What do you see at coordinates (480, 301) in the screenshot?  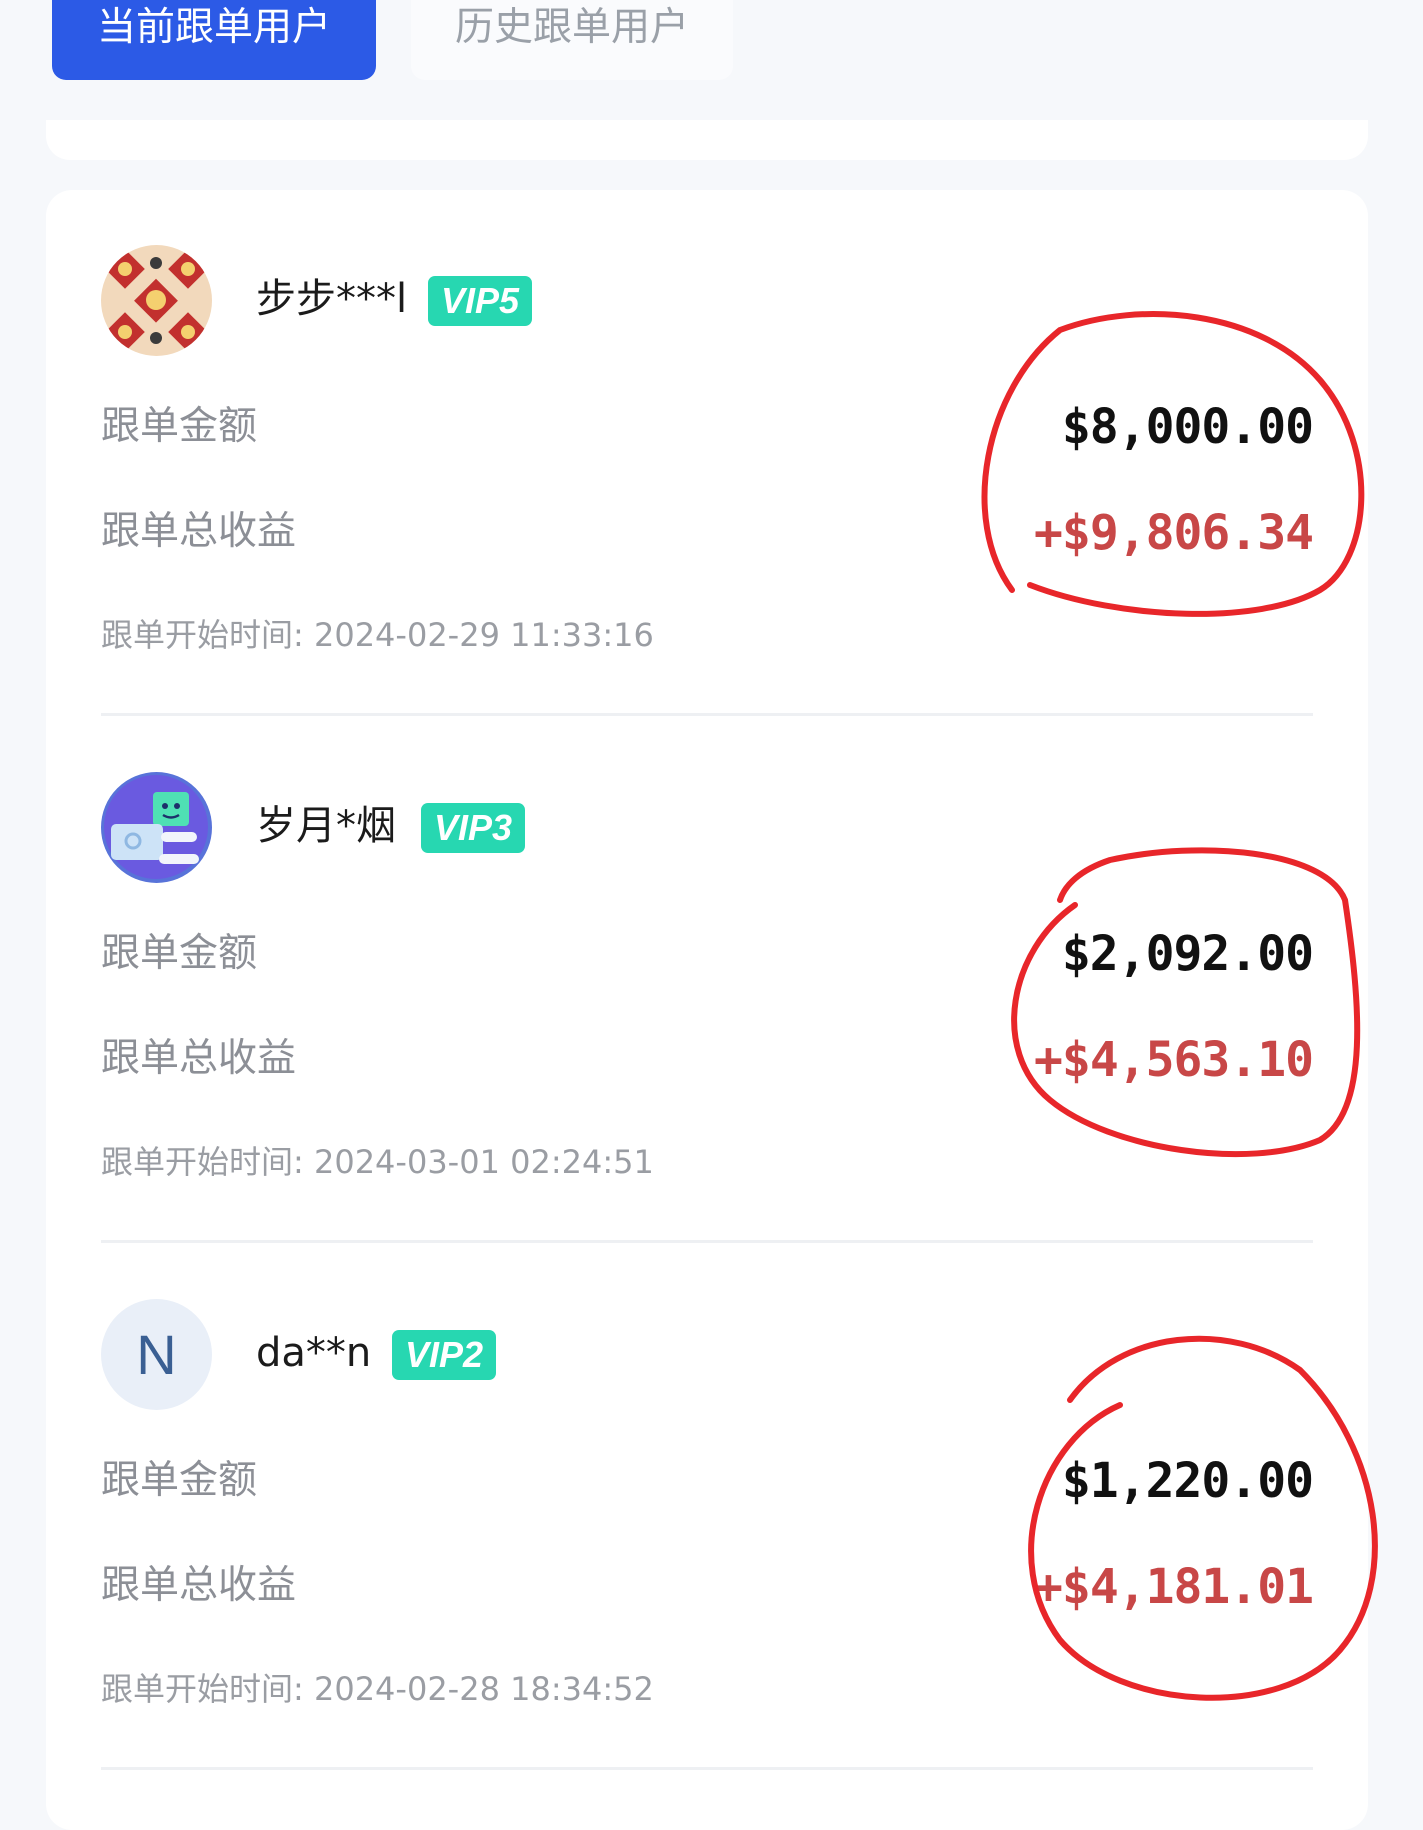 I see `vip-badge: VIP5` at bounding box center [480, 301].